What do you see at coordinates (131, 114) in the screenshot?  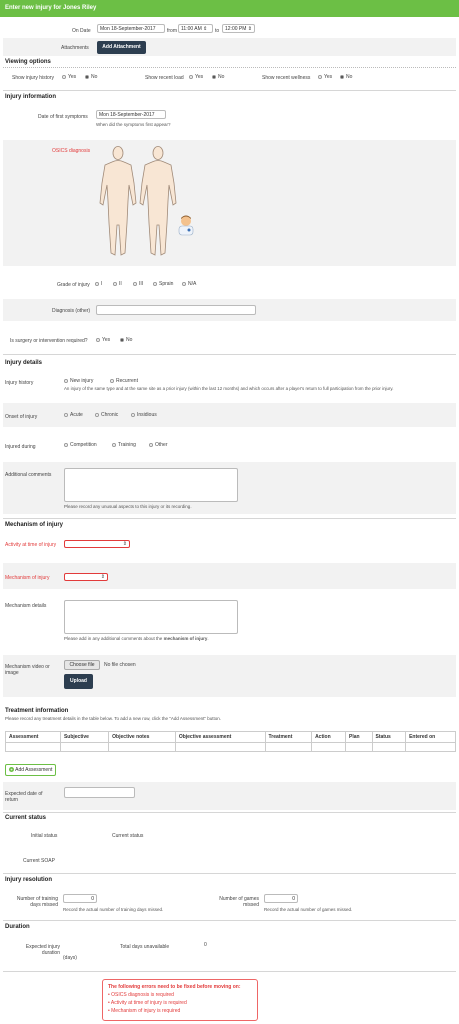 I see `first-symptoms-input: Mon 18-September-2017` at bounding box center [131, 114].